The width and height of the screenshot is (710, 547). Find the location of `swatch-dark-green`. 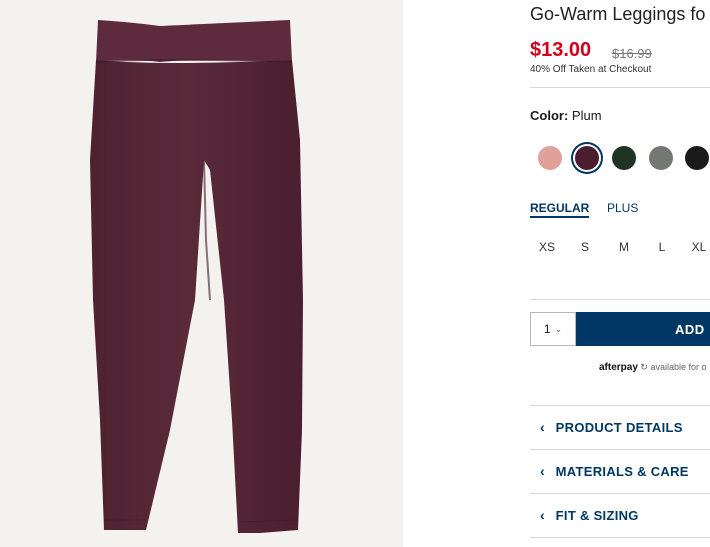

swatch-dark-green is located at coordinates (624, 158).